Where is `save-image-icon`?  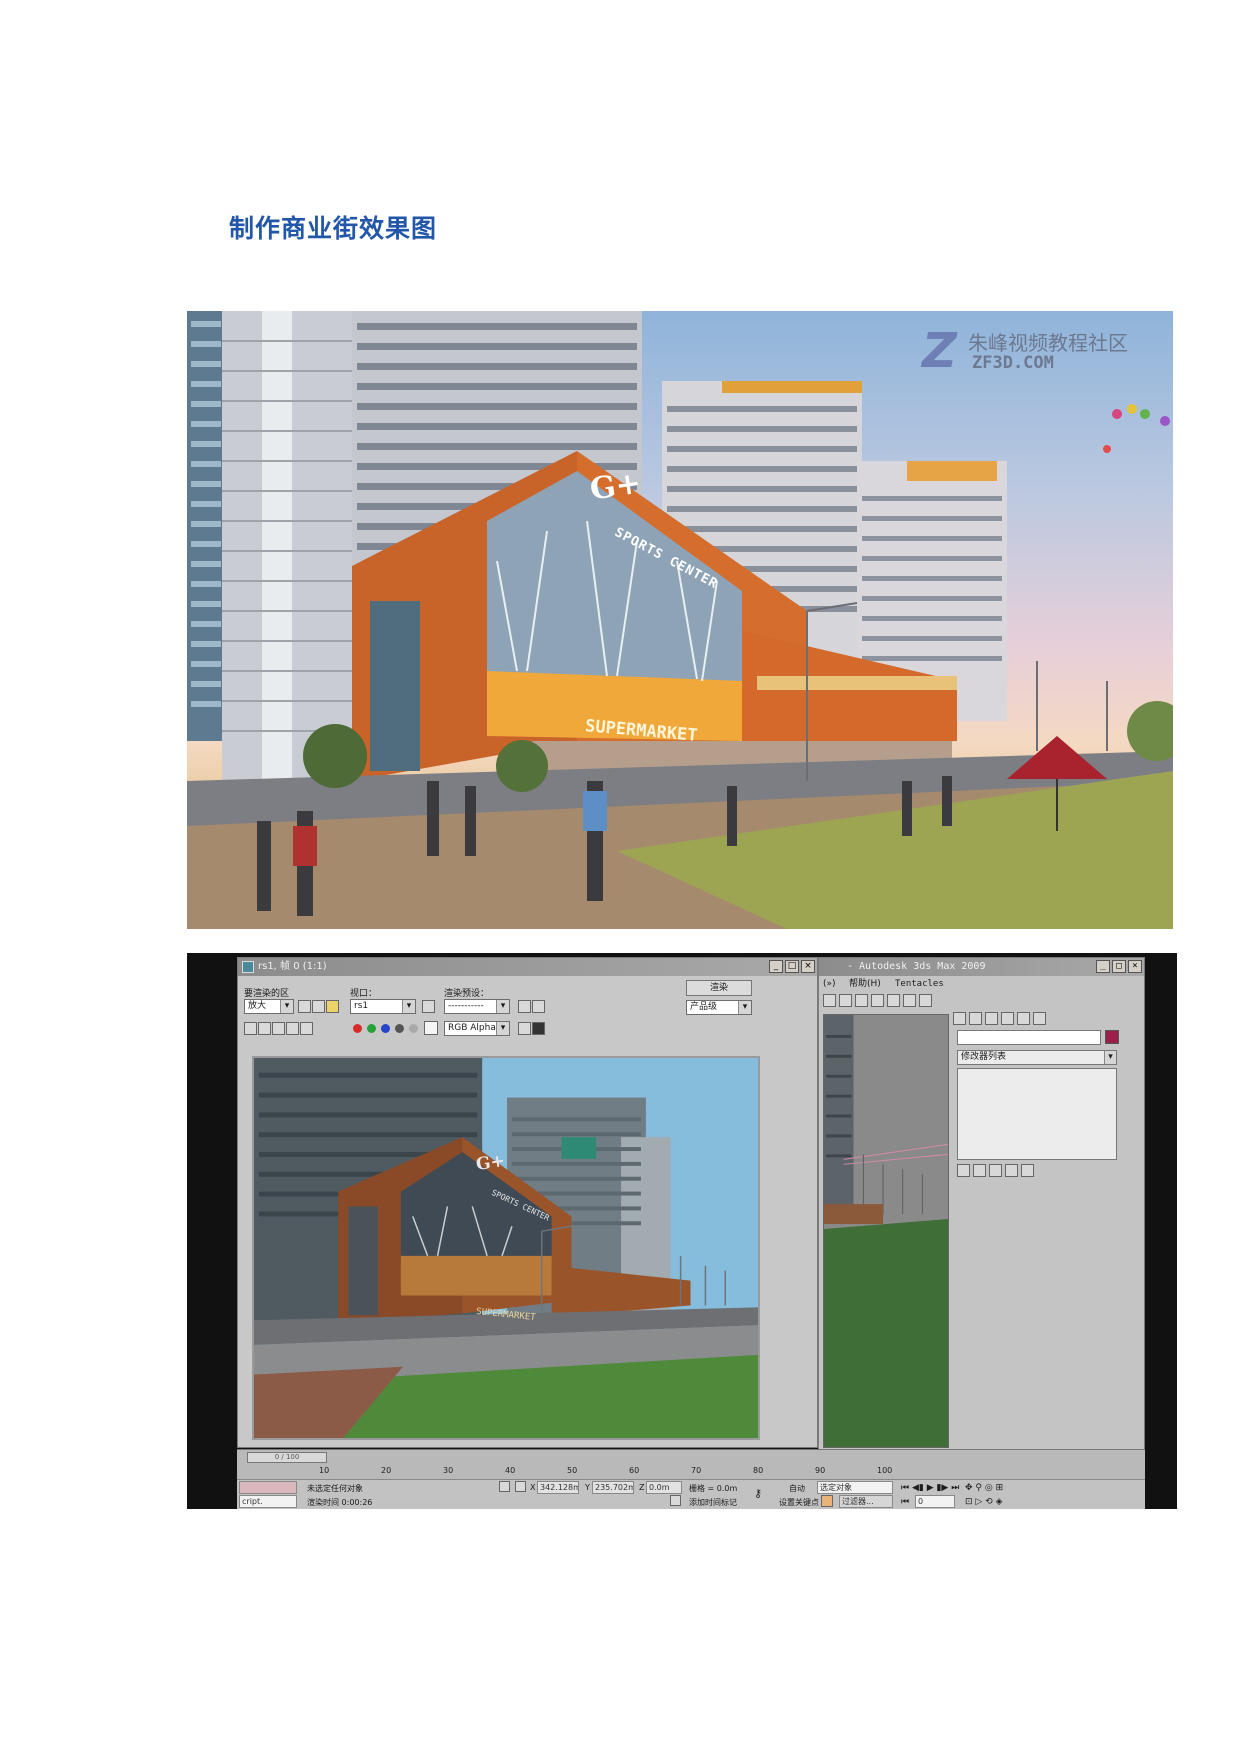
save-image-icon is located at coordinates (250, 1028).